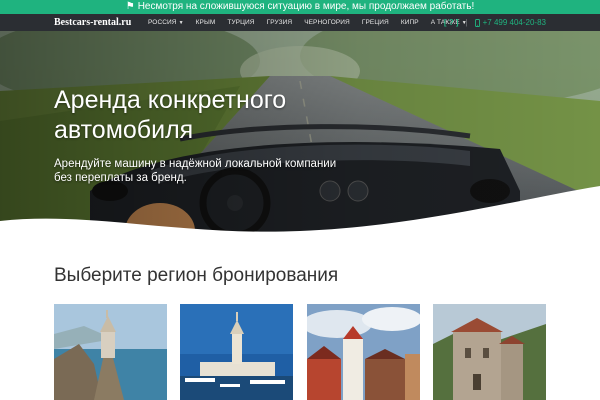  Describe the element at coordinates (477, 22) in the screenshot. I see `phone-icon` at that location.